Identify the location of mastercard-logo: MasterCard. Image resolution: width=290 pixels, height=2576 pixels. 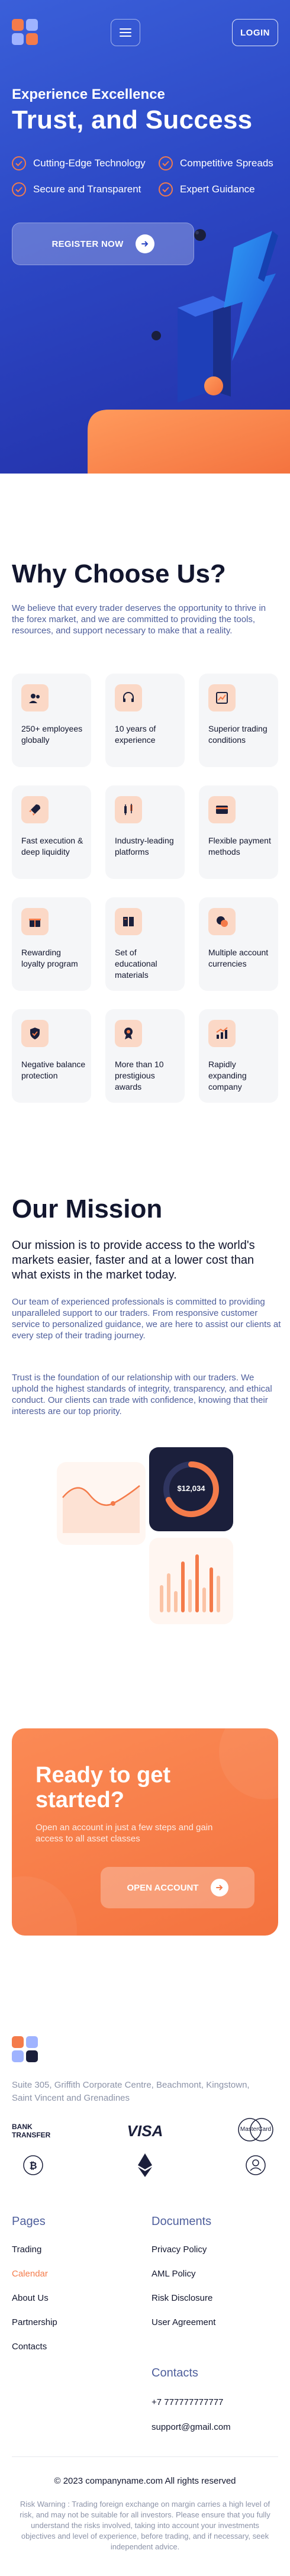
(255, 2130).